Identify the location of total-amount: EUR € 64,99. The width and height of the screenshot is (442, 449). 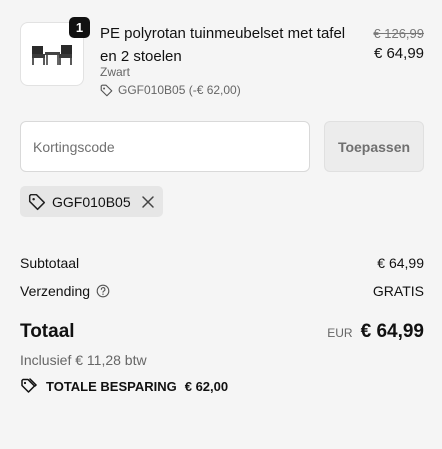
(375, 332).